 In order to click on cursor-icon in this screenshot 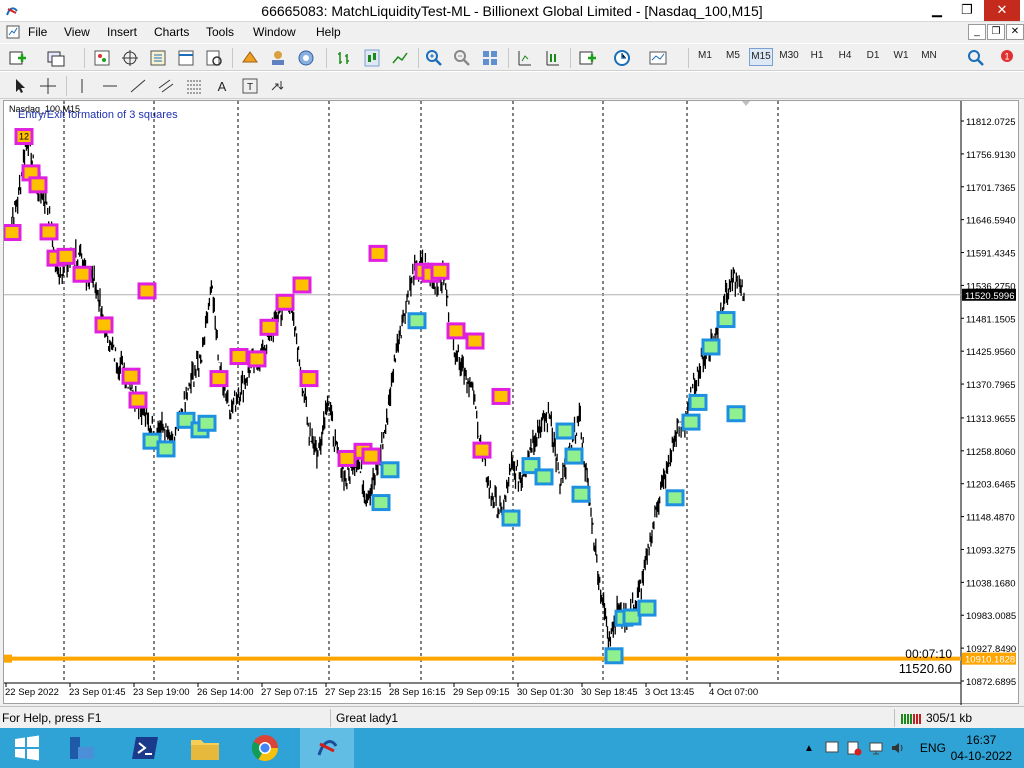, I will do `click(20, 86)`.